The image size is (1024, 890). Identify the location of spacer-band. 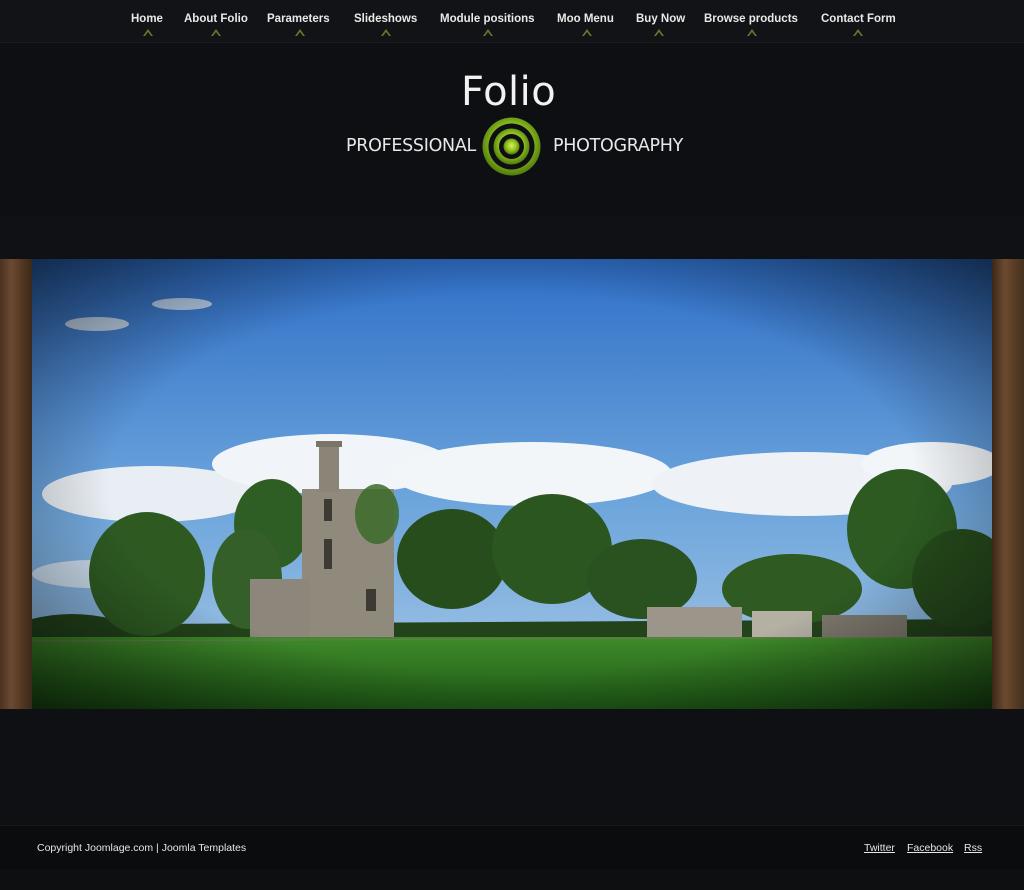
(512, 237).